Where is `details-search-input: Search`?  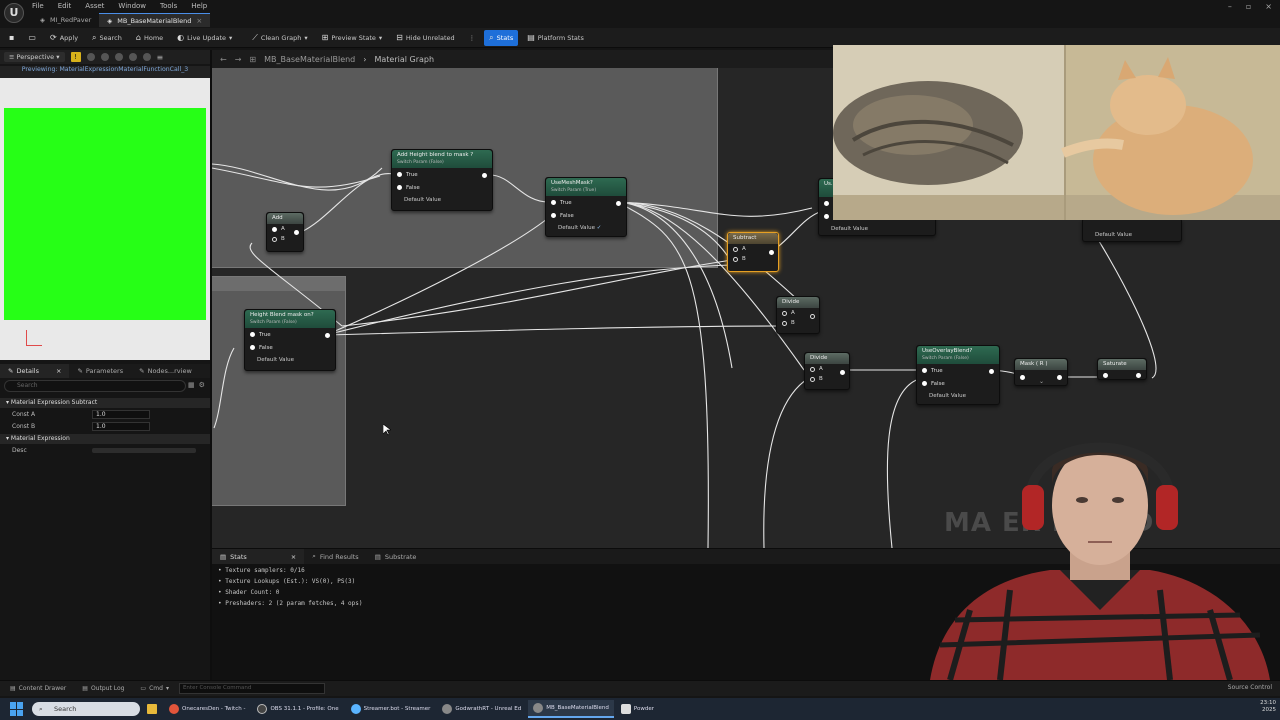
details-search-input: Search is located at coordinates (95, 386).